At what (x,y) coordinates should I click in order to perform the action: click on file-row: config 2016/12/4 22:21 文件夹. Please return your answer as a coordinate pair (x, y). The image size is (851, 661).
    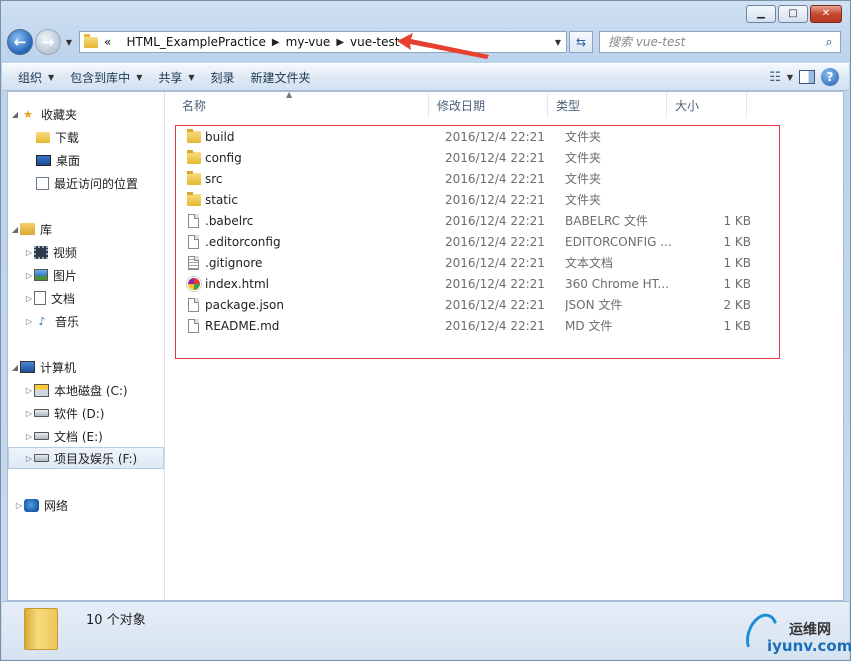
    Looking at the image, I should click on (466, 157).